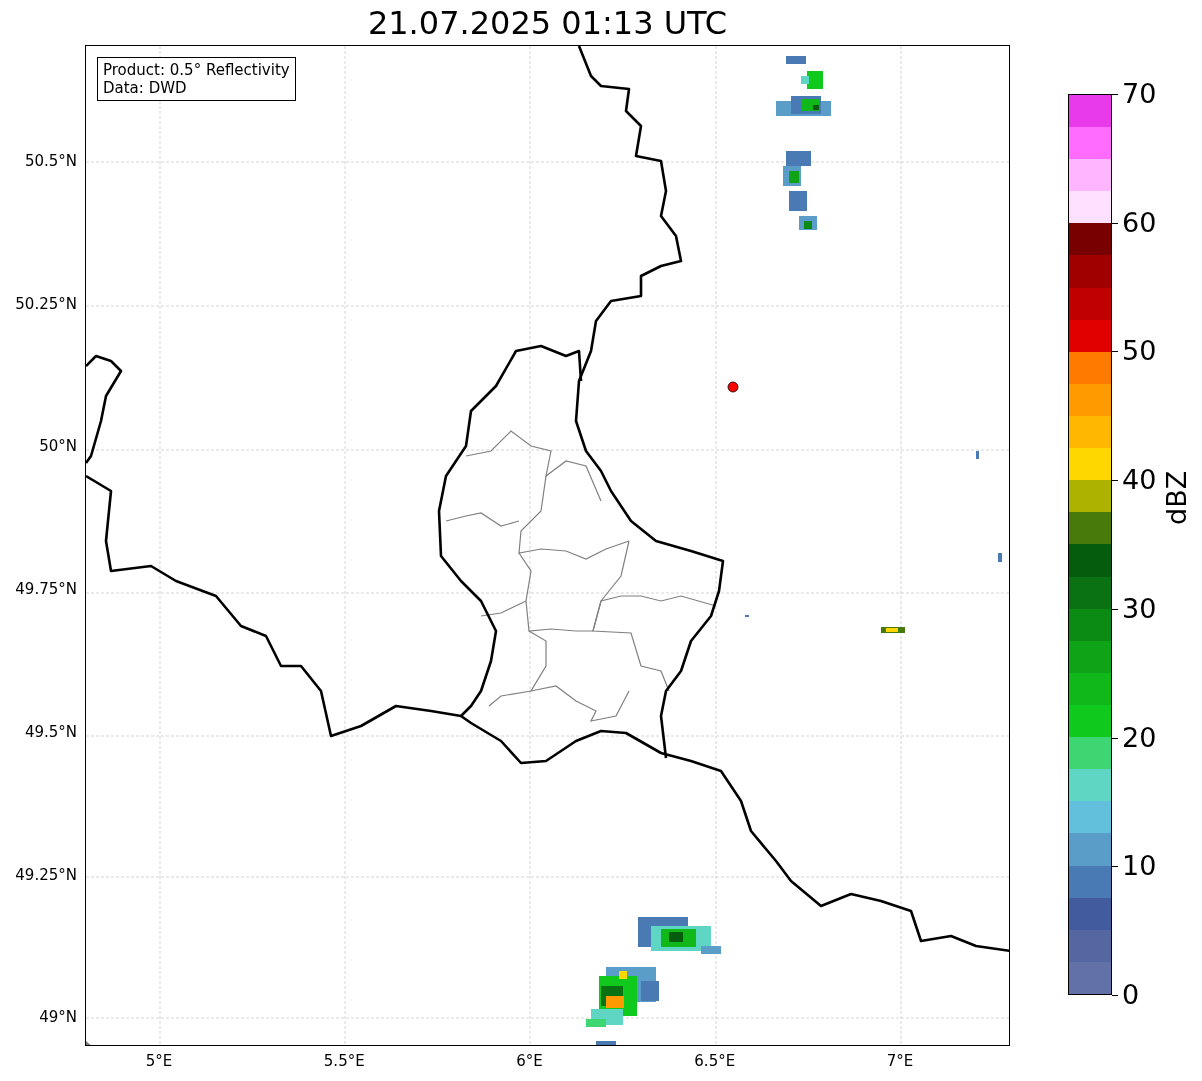 This screenshot has height=1081, width=1202. I want to click on latitude-label: 50.5°N, so click(50, 161).